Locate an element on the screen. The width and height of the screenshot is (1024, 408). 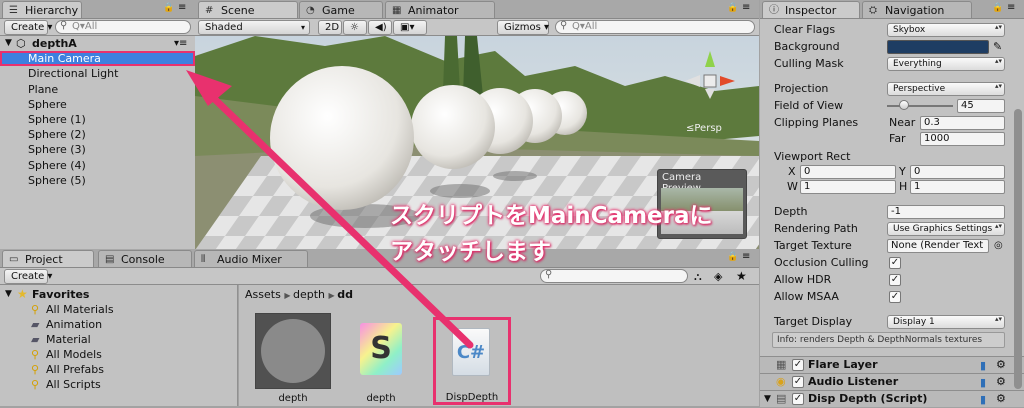
depth-field: -1 is located at coordinates (946, 212).